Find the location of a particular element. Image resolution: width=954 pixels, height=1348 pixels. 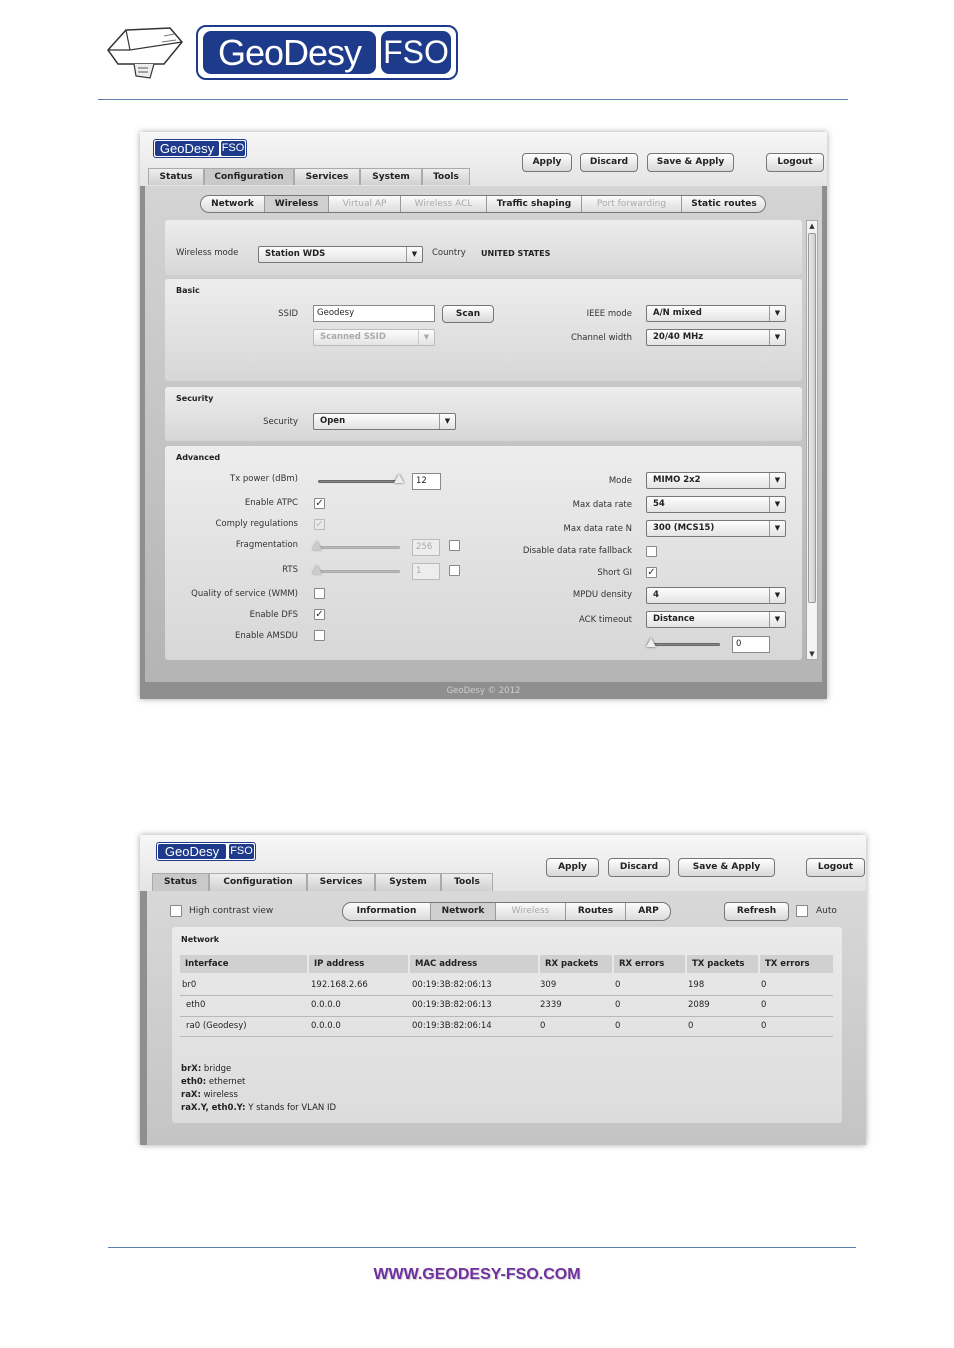

short-gi-checkbox: ✓ is located at coordinates (651, 572).